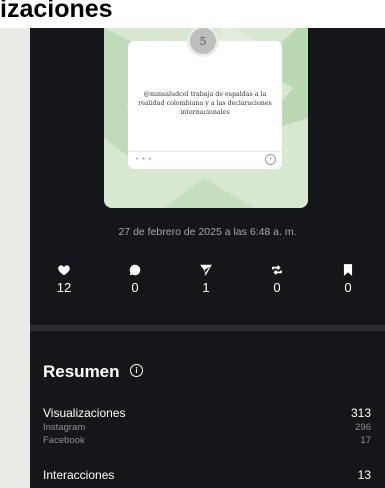 This screenshot has width=385, height=488. I want to click on facebook-label: Facebook, so click(64, 440).